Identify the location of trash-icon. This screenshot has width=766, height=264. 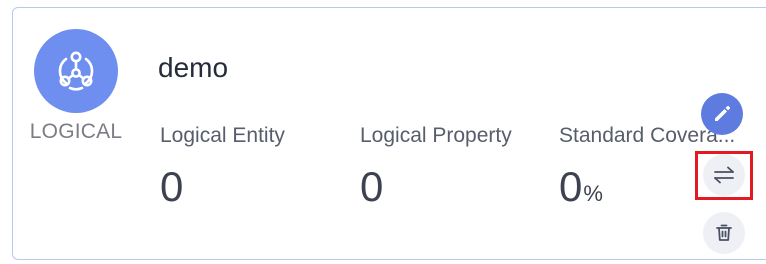
(724, 232).